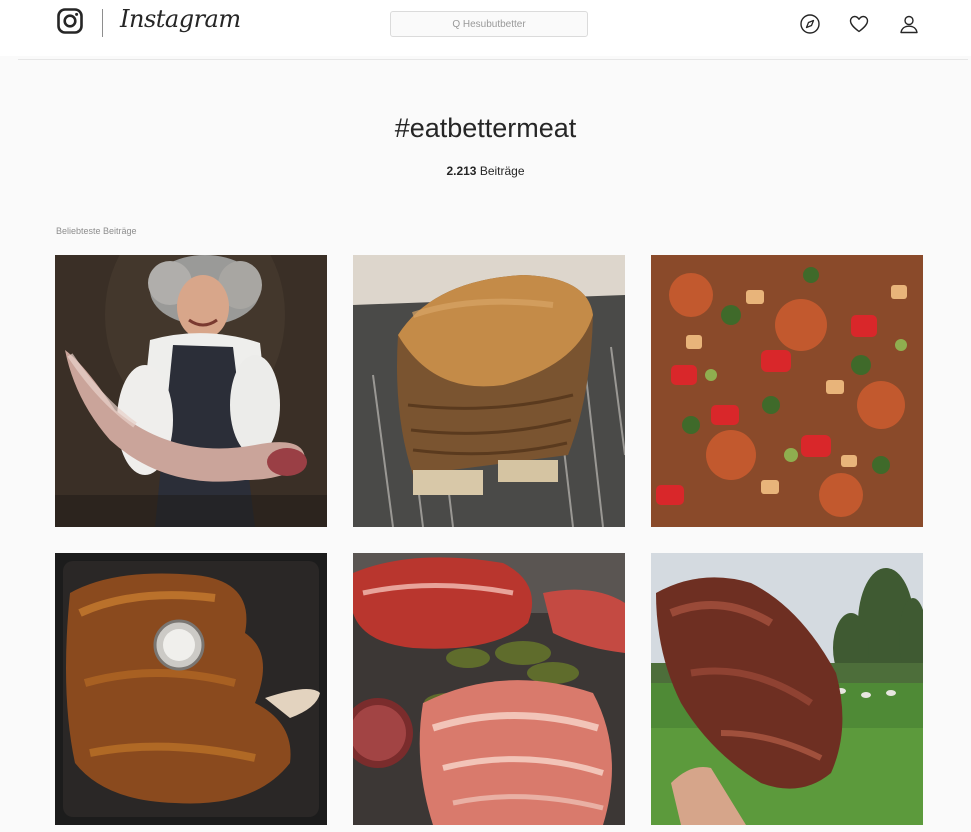 The image size is (971, 832). I want to click on post-count-number: 2.213, so click(461, 171).